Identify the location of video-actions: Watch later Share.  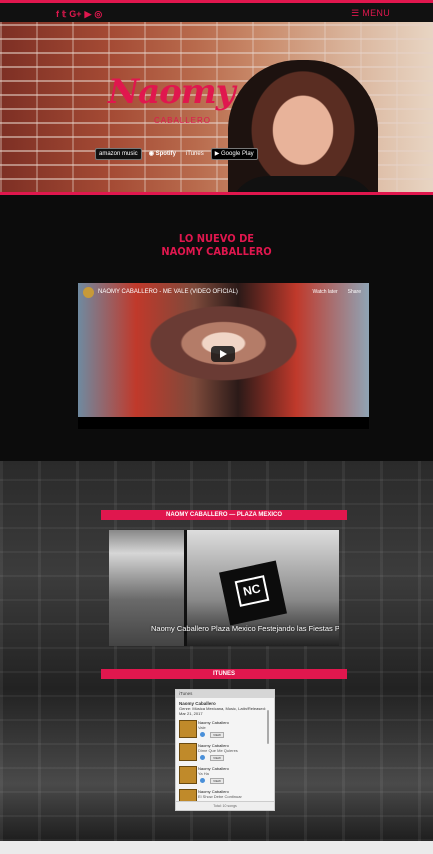
(337, 292).